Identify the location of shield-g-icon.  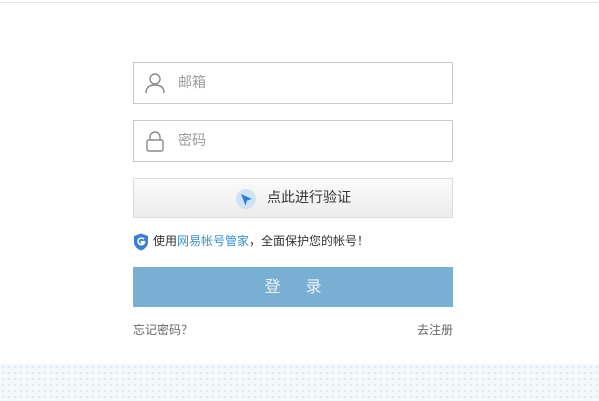
(141, 242).